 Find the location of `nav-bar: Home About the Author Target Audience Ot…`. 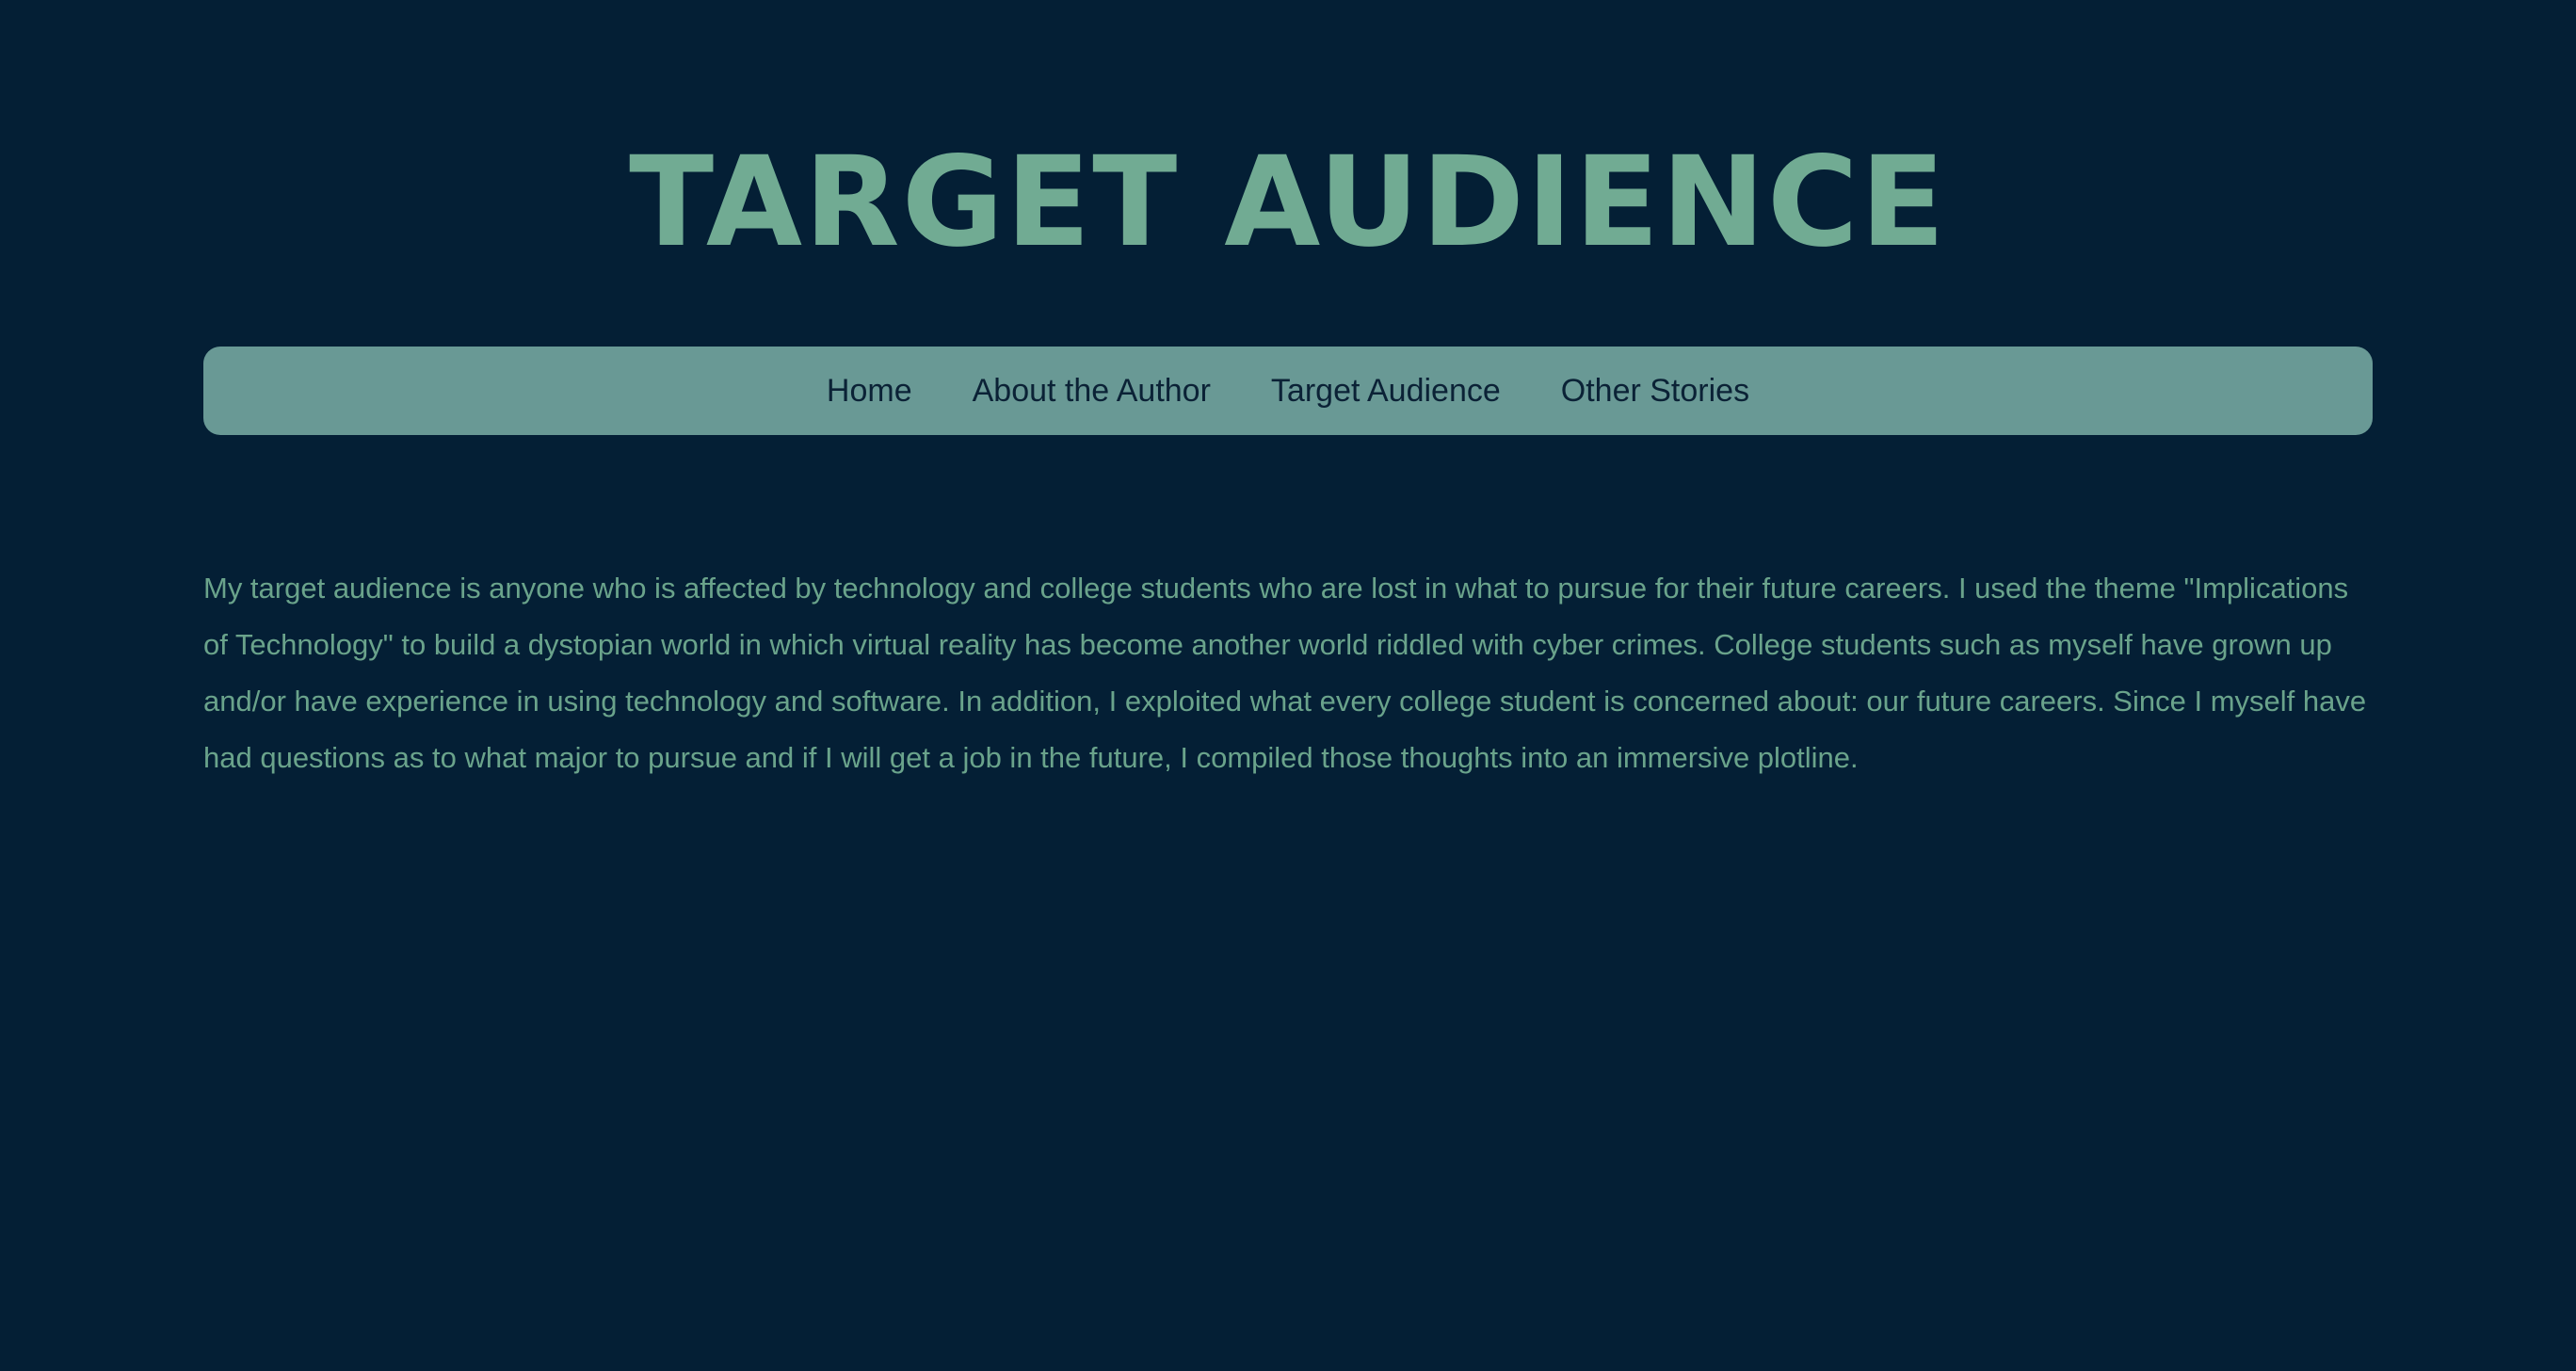

nav-bar: Home About the Author Target Audience Ot… is located at coordinates (1288, 391).